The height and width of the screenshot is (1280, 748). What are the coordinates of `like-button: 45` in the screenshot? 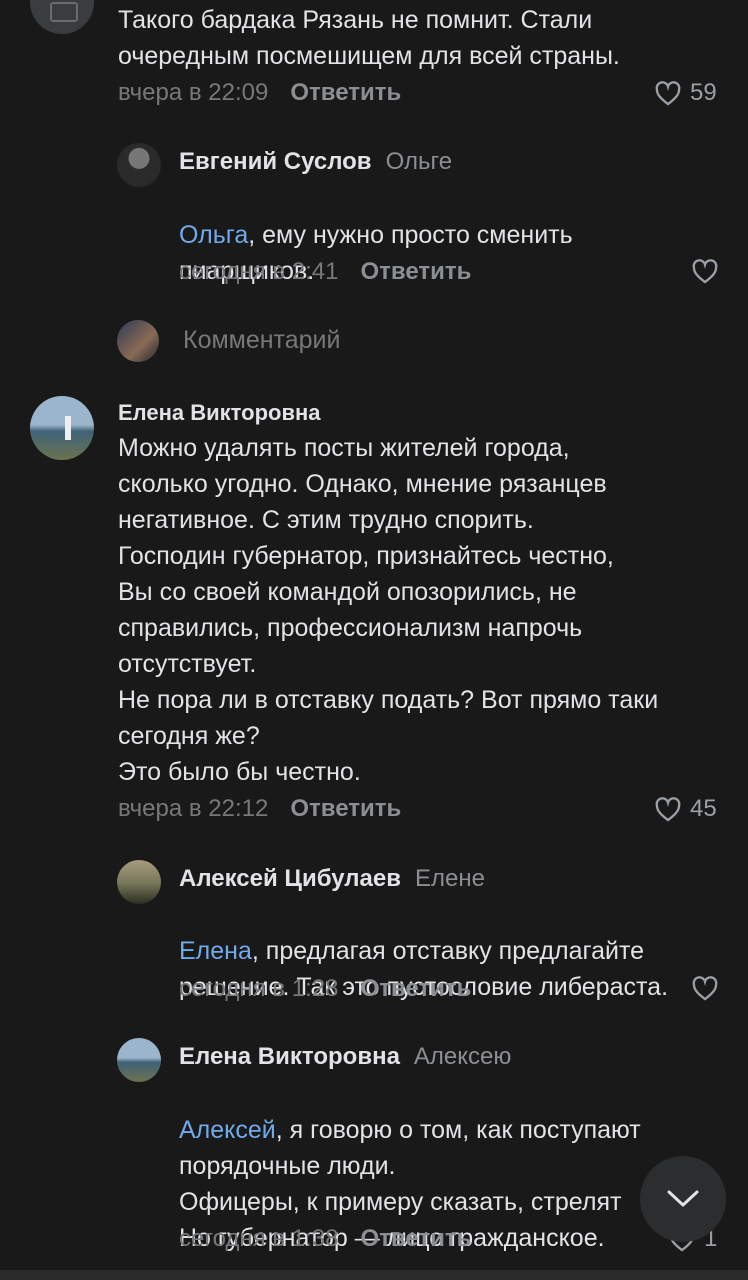 It's located at (685, 809).